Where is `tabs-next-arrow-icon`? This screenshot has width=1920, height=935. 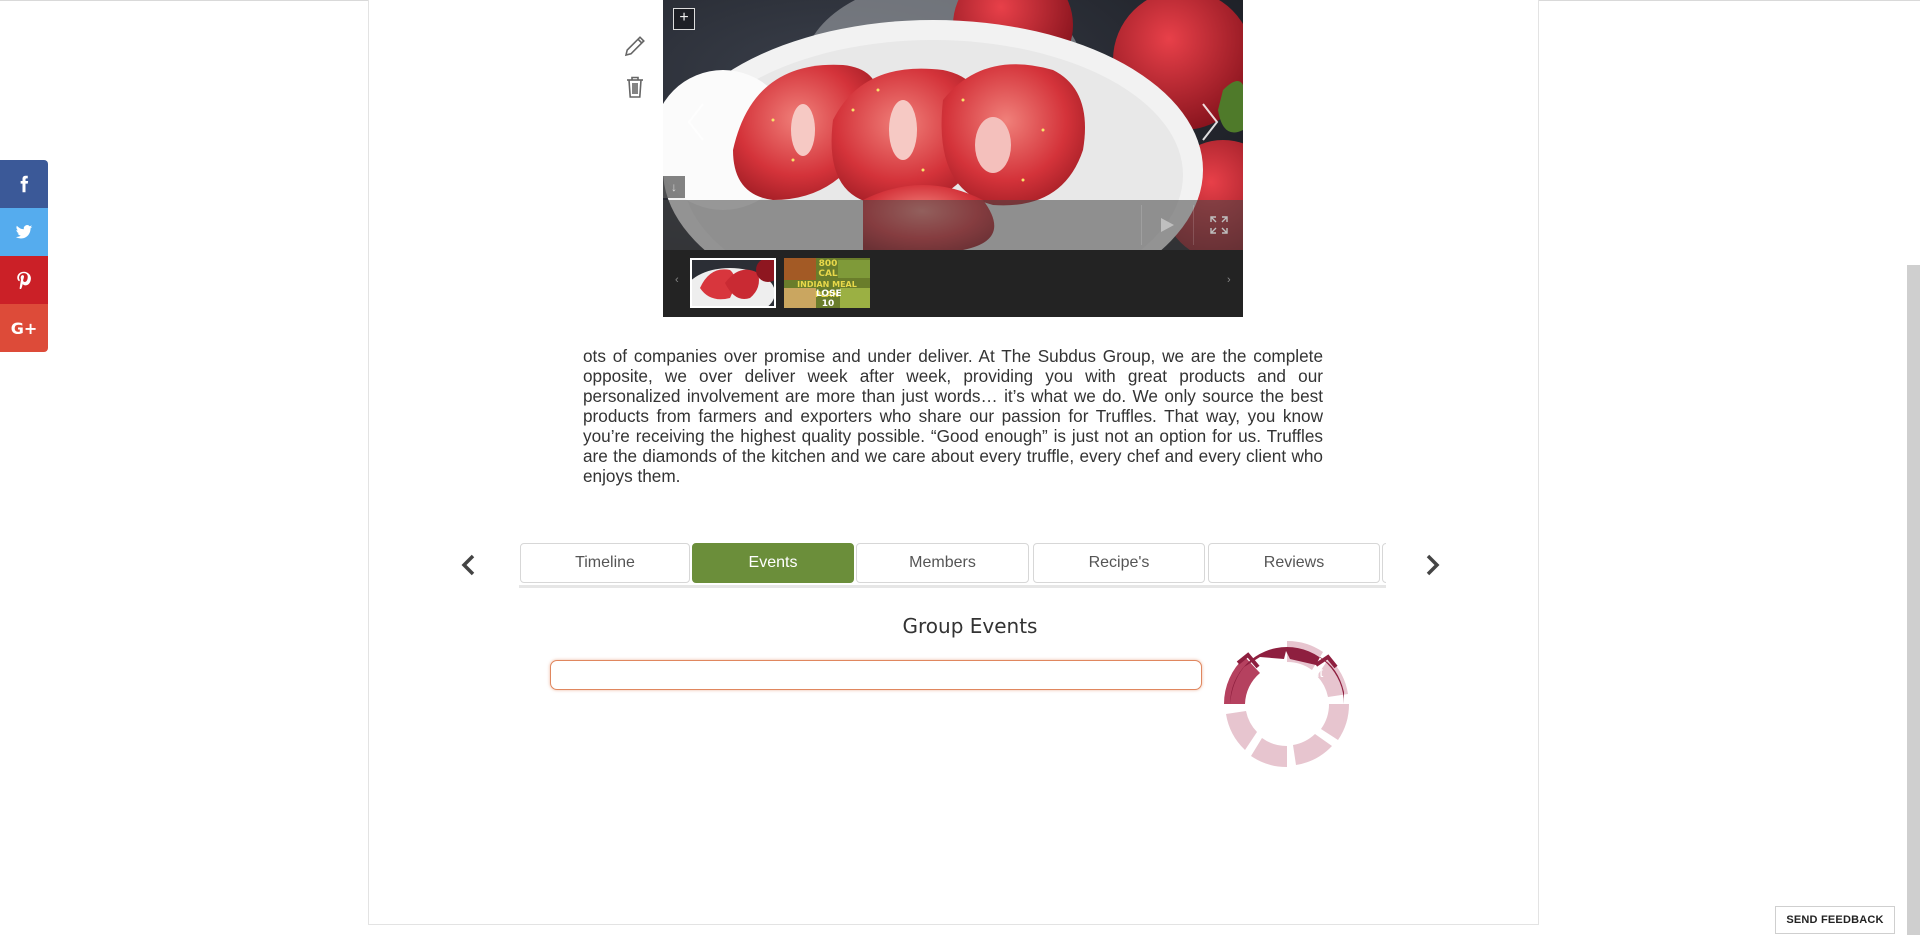 tabs-next-arrow-icon is located at coordinates (1433, 565).